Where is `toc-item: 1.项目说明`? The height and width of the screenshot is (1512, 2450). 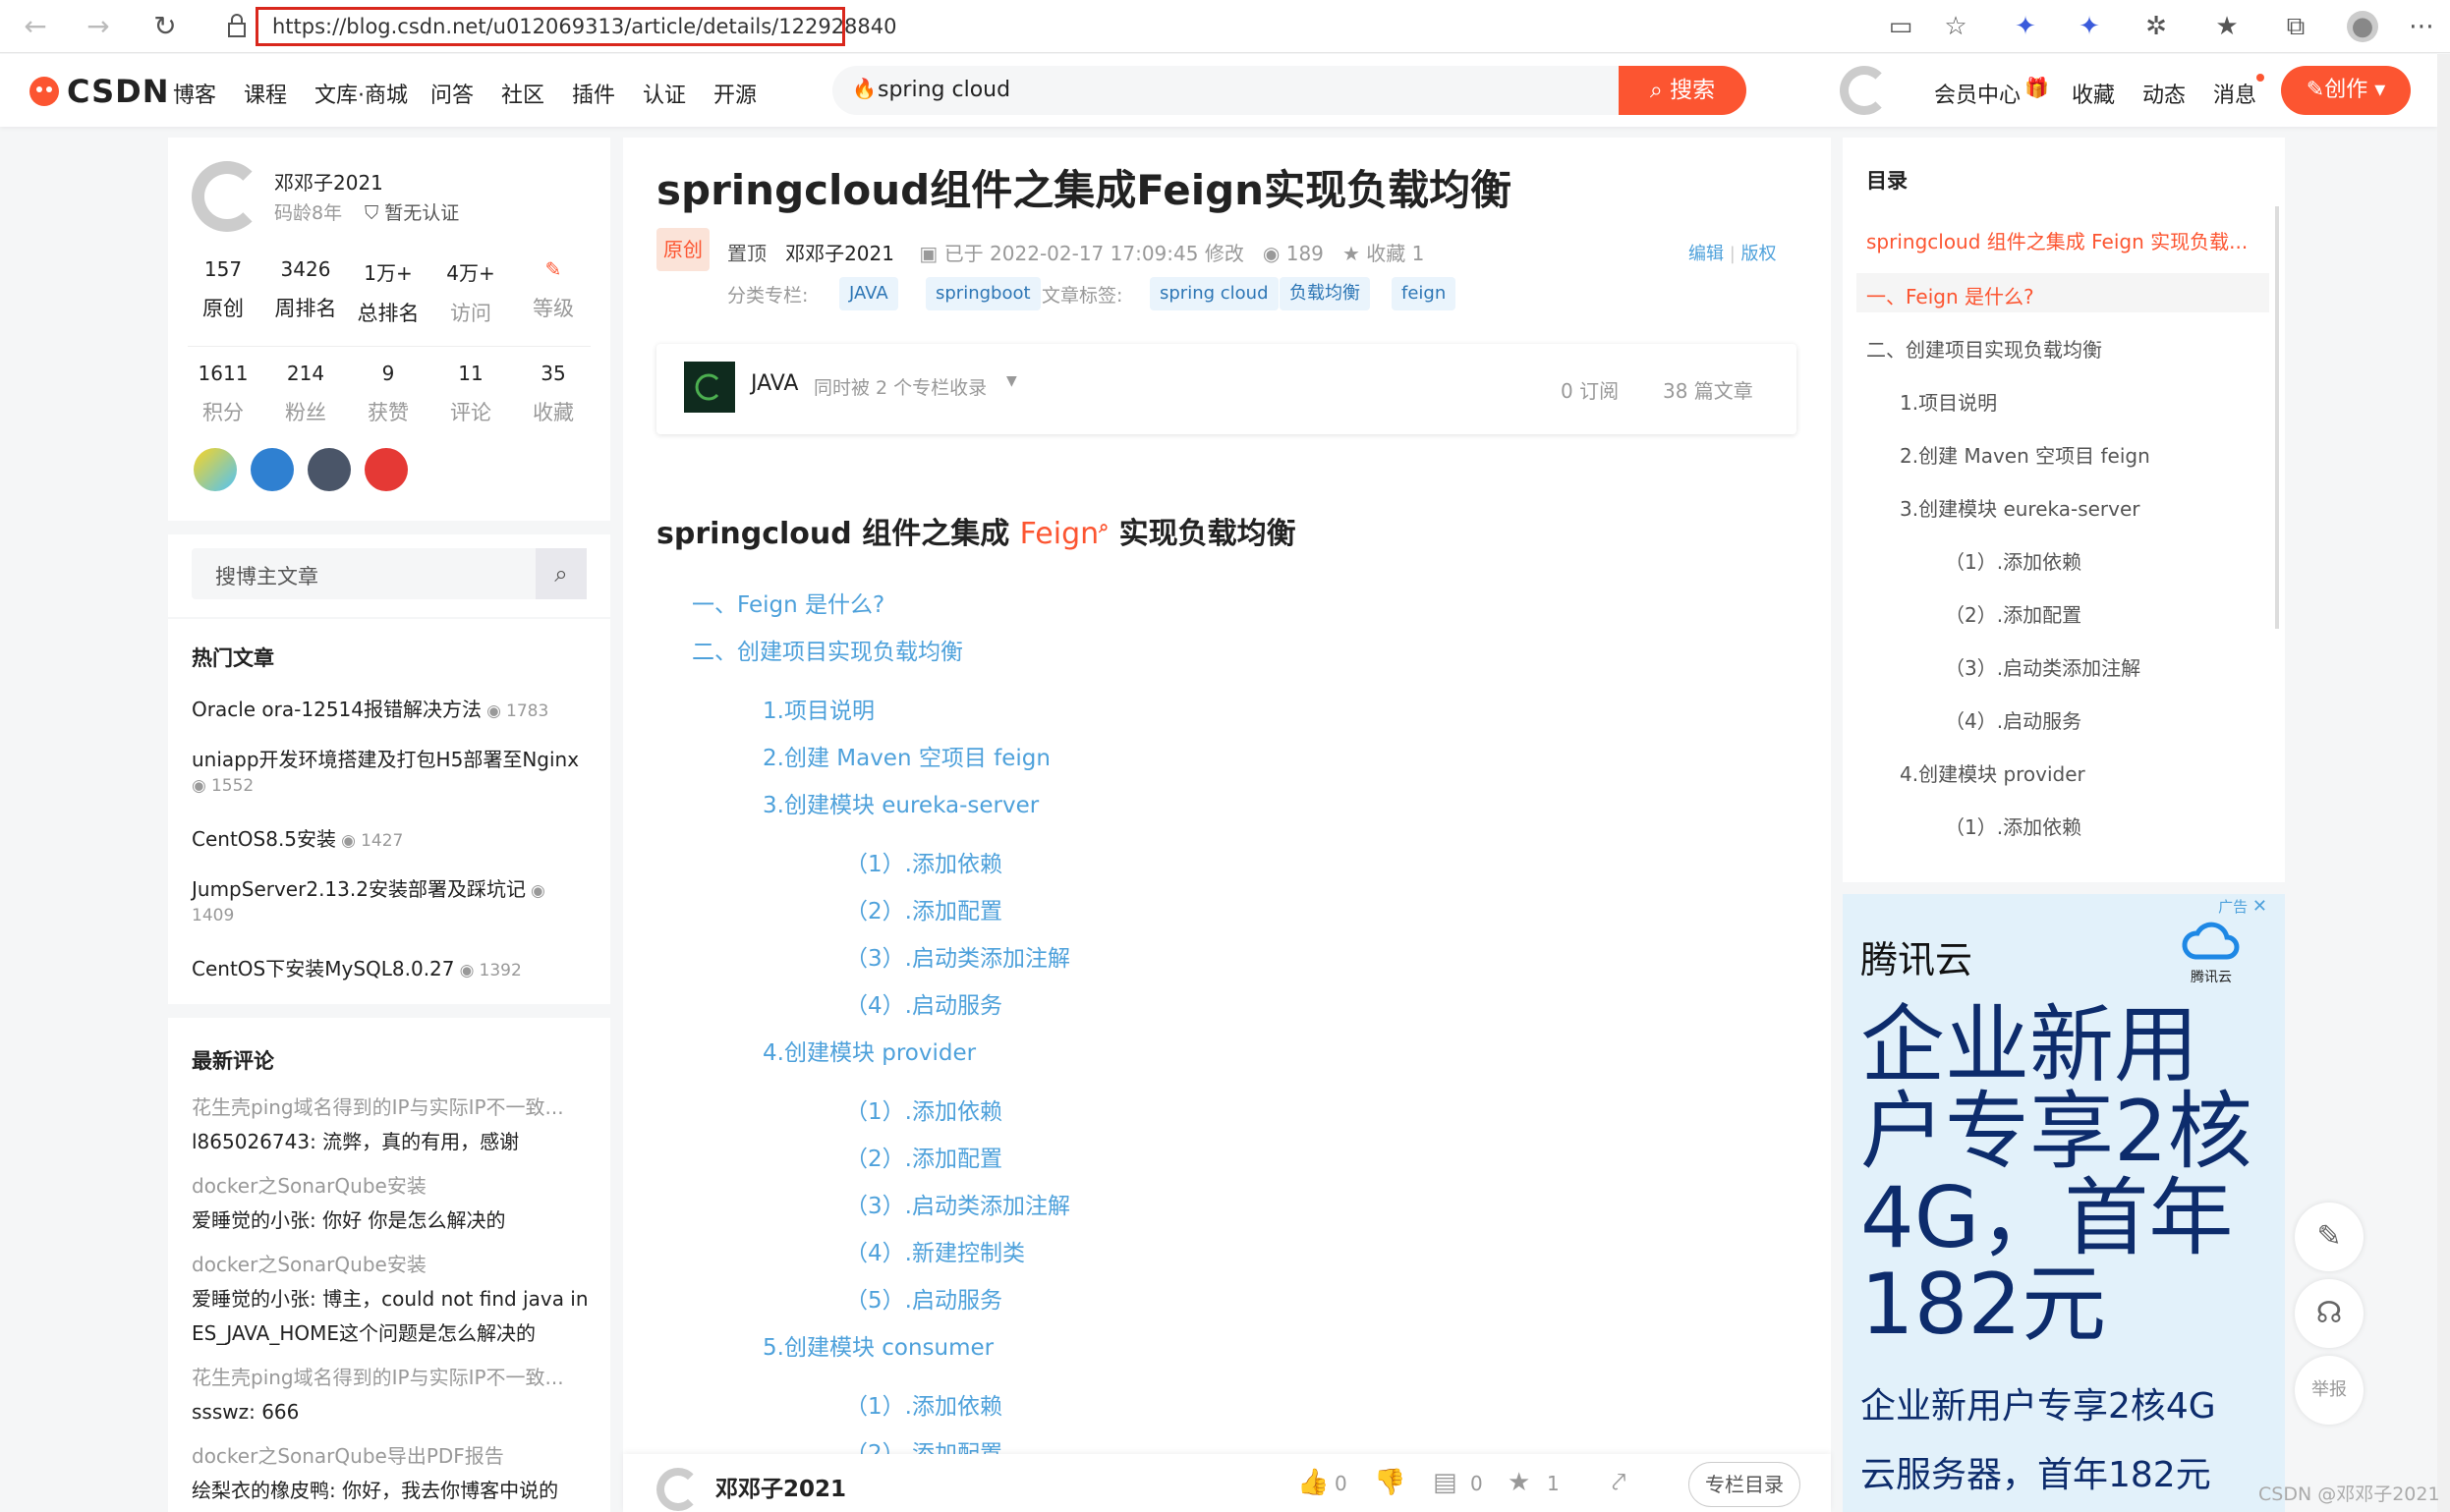 toc-item: 1.项目说明 is located at coordinates (1948, 401).